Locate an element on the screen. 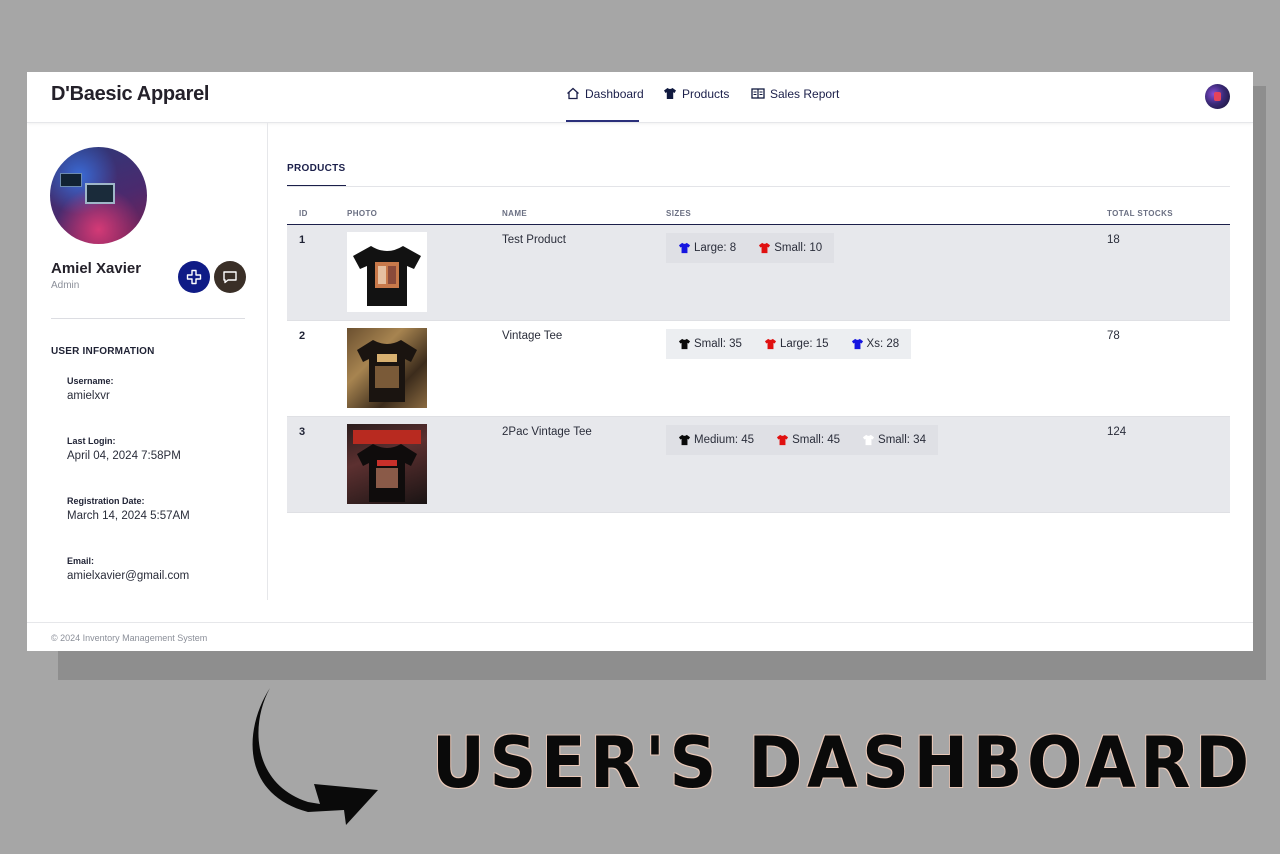 This screenshot has height=854, width=1280. product-sizes: Small: 35 Large: 15 Xs: 28 is located at coordinates (789, 344).